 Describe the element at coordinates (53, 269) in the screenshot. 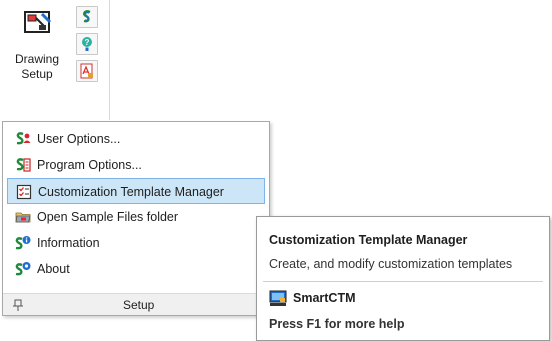

I see `menu-item-label: About` at that location.